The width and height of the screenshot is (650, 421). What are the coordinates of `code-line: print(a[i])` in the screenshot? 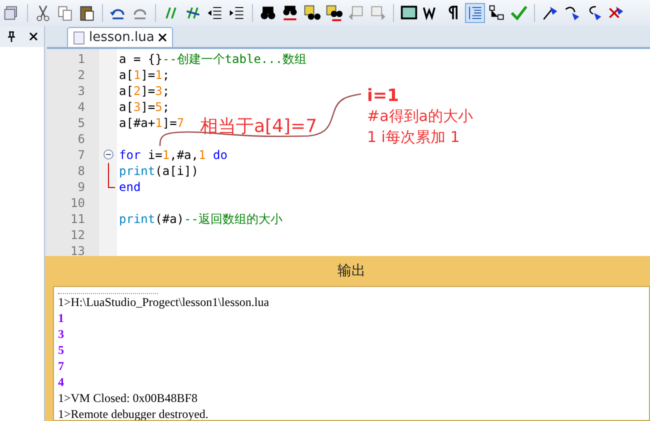 It's located at (158, 171).